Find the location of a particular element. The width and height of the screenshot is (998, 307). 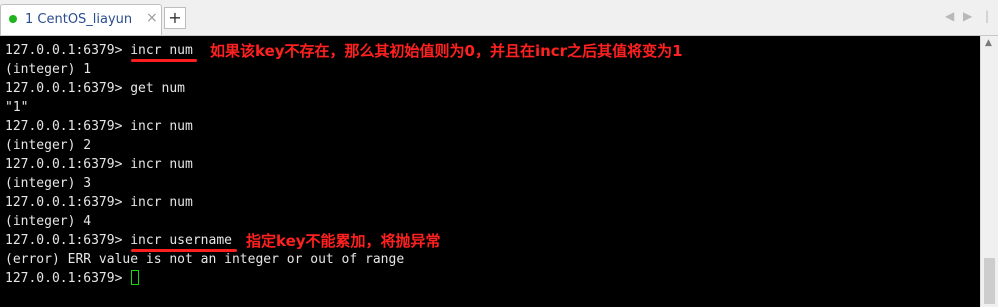

vertical-scrollbar: ▲ is located at coordinates (989, 171).